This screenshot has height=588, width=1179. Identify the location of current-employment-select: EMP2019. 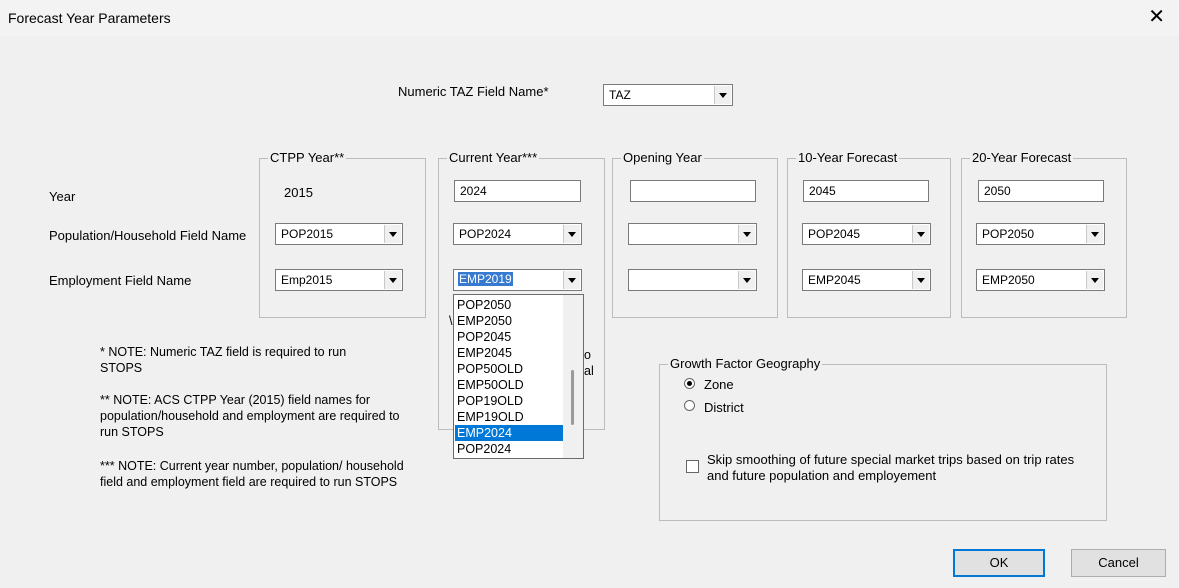
(517, 280).